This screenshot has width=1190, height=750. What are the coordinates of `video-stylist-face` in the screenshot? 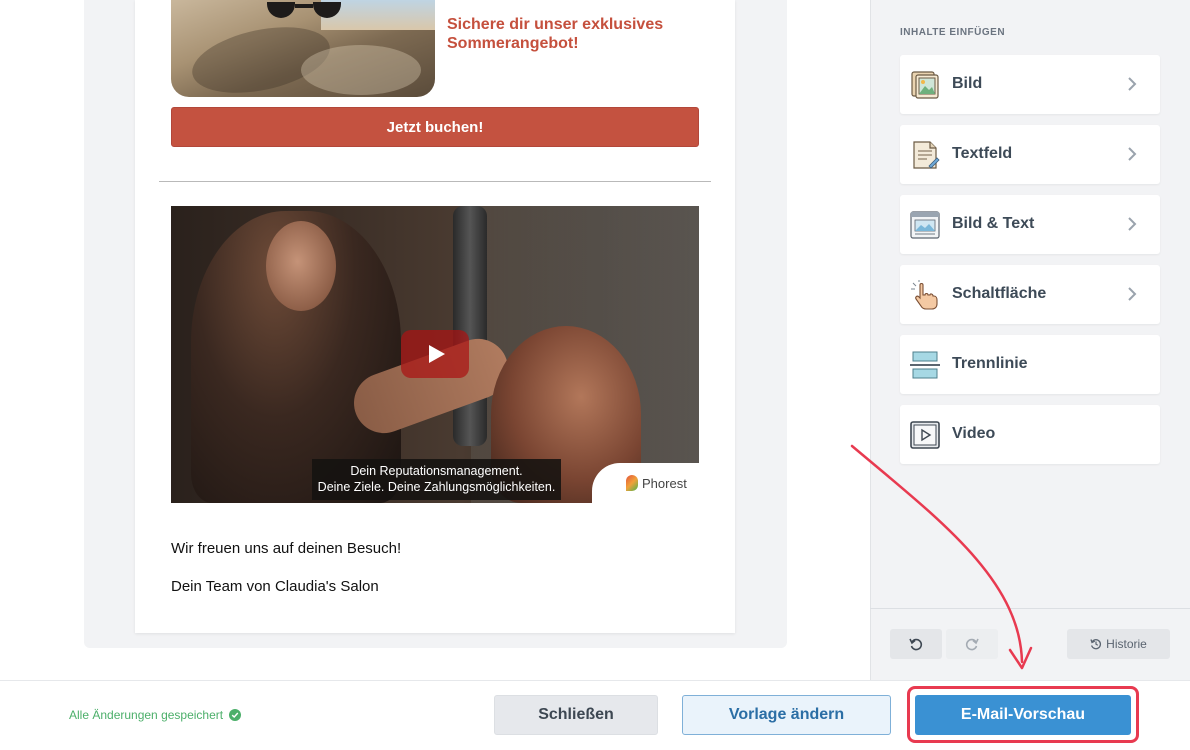 It's located at (301, 266).